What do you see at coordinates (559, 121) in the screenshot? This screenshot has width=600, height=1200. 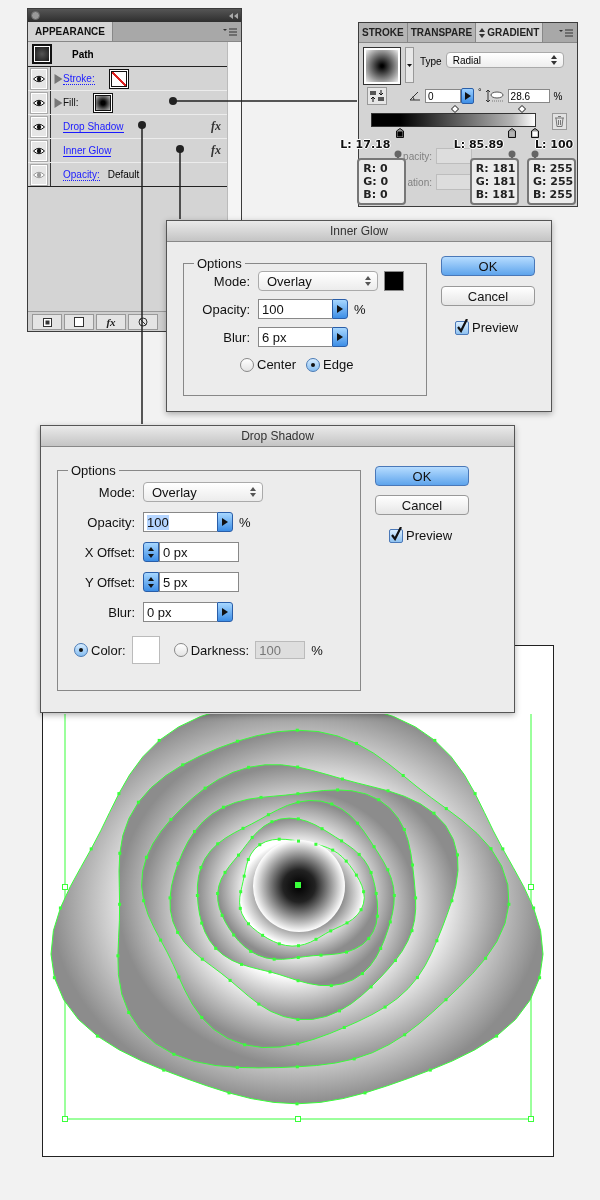 I see `trash-icon` at bounding box center [559, 121].